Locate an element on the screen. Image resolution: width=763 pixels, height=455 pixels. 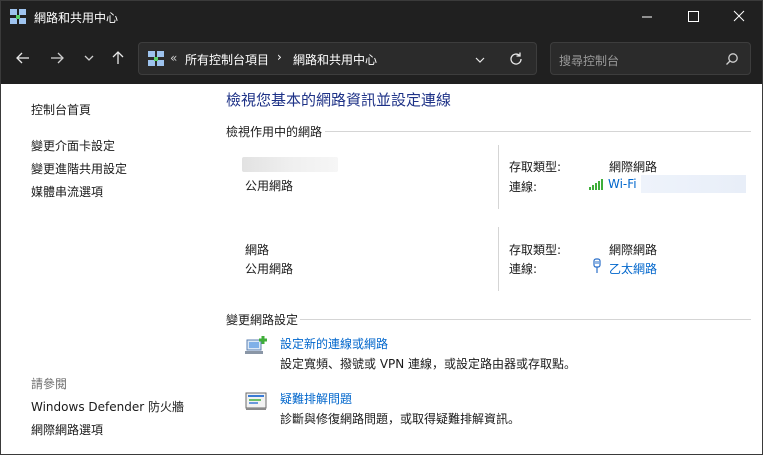
chevron-down-icon is located at coordinates (89, 58).